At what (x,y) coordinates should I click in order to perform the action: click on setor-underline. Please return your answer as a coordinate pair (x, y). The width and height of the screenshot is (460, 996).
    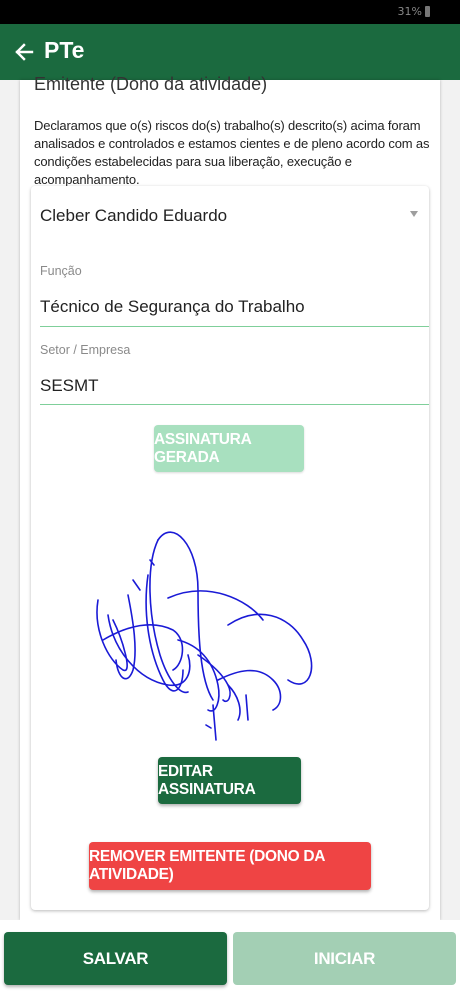
    Looking at the image, I should click on (234, 404).